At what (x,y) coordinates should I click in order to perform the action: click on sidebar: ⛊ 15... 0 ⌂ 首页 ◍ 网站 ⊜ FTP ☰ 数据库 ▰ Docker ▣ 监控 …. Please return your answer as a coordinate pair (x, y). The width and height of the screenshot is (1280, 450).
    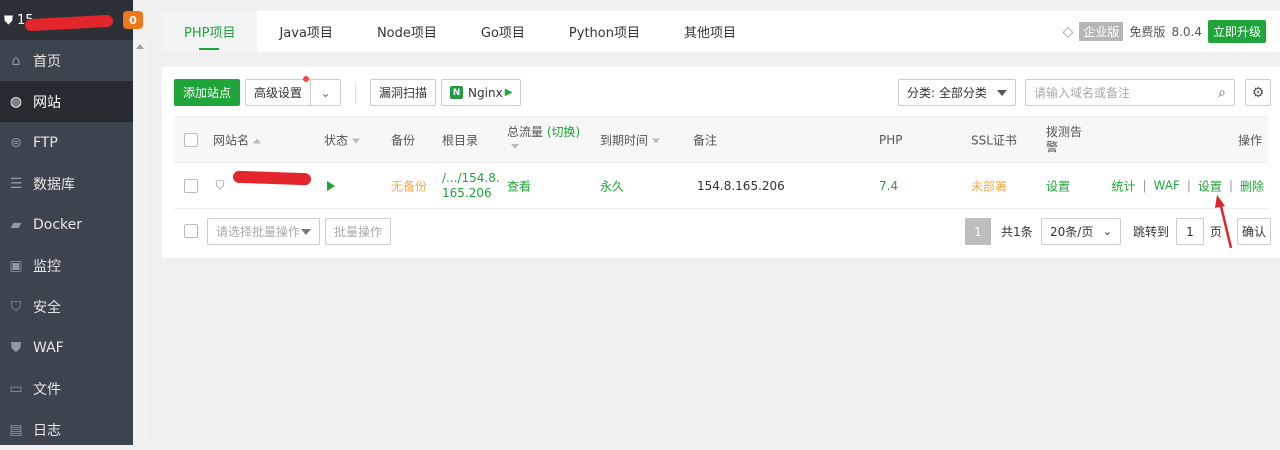
    Looking at the image, I should click on (71, 222).